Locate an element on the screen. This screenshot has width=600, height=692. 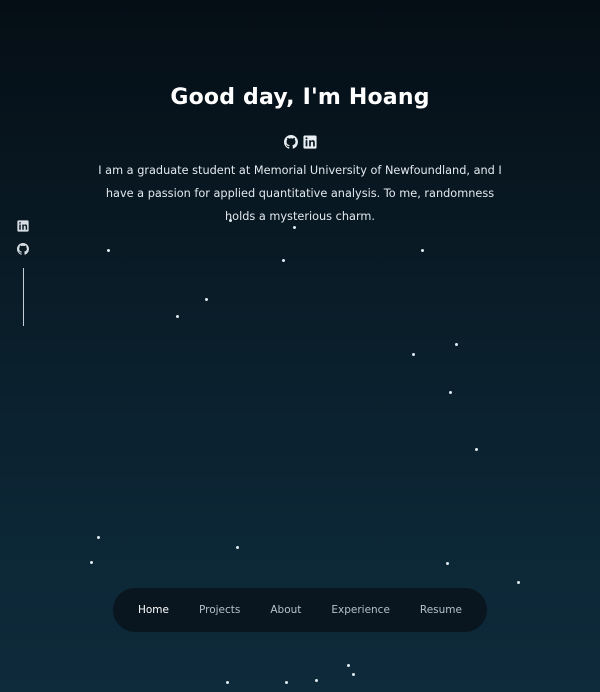
nav-about: About is located at coordinates (285, 610).